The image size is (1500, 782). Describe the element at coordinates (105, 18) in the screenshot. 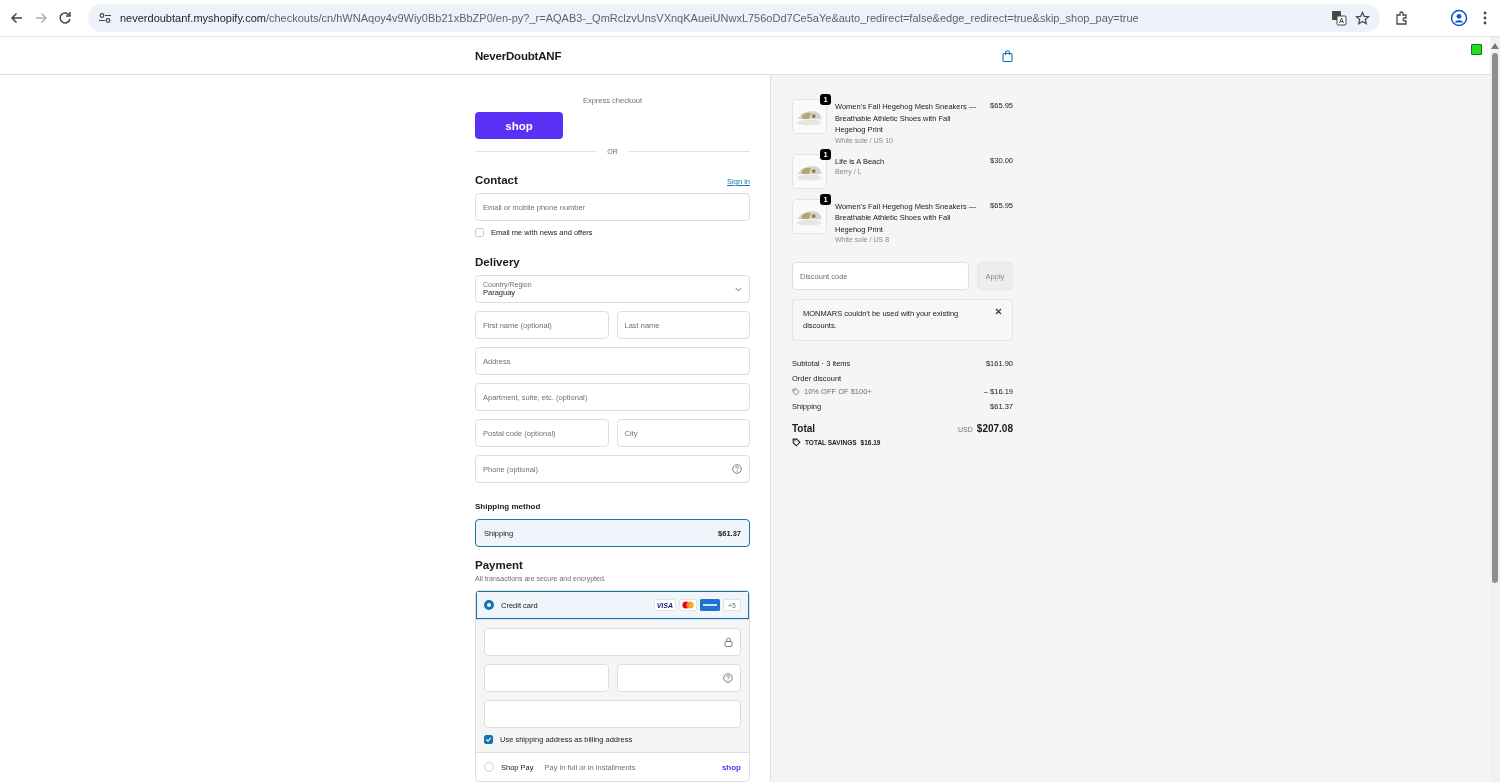

I see `site-settings-icon` at that location.